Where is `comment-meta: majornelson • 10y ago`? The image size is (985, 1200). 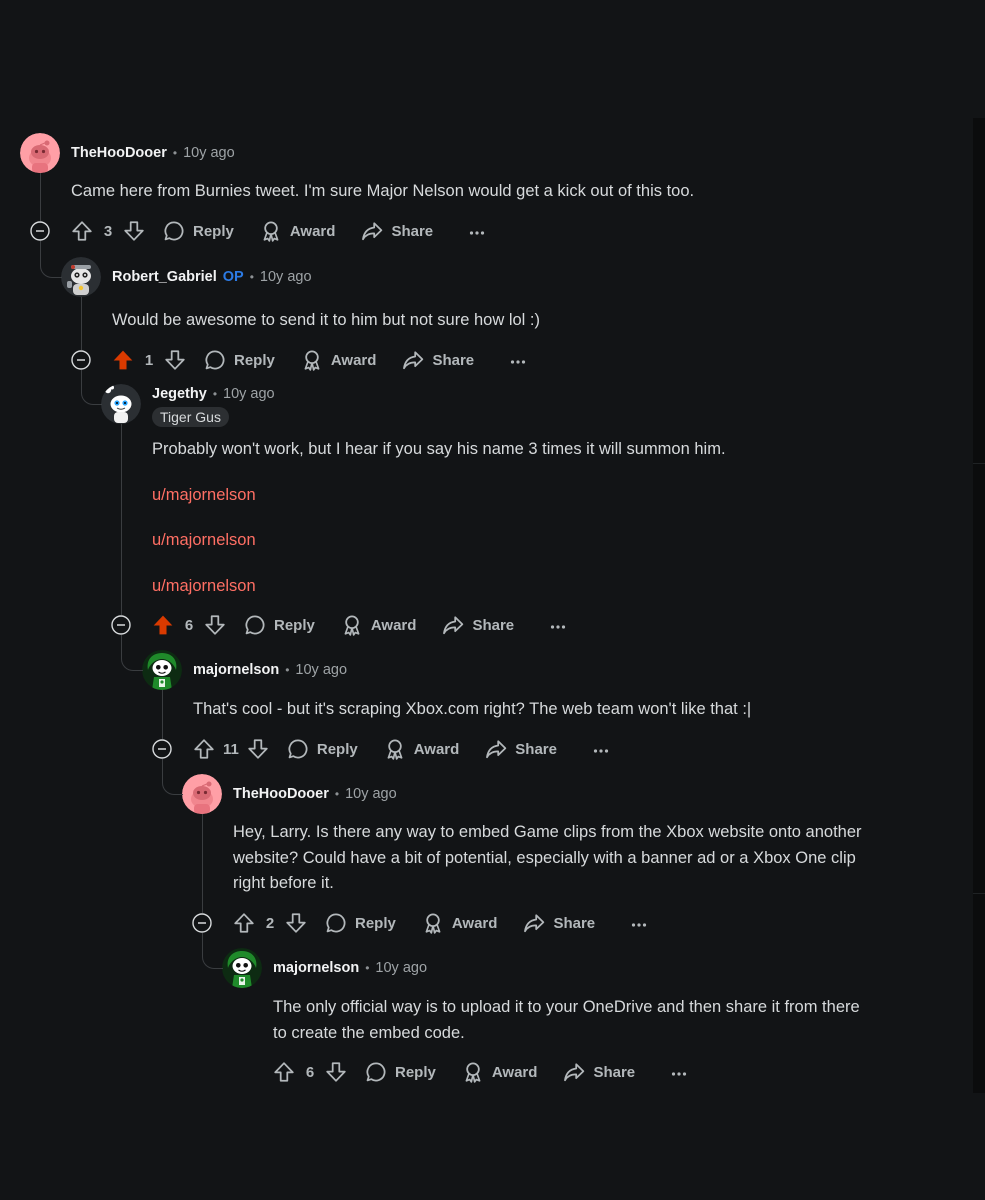 comment-meta: majornelson • 10y ago is located at coordinates (350, 968).